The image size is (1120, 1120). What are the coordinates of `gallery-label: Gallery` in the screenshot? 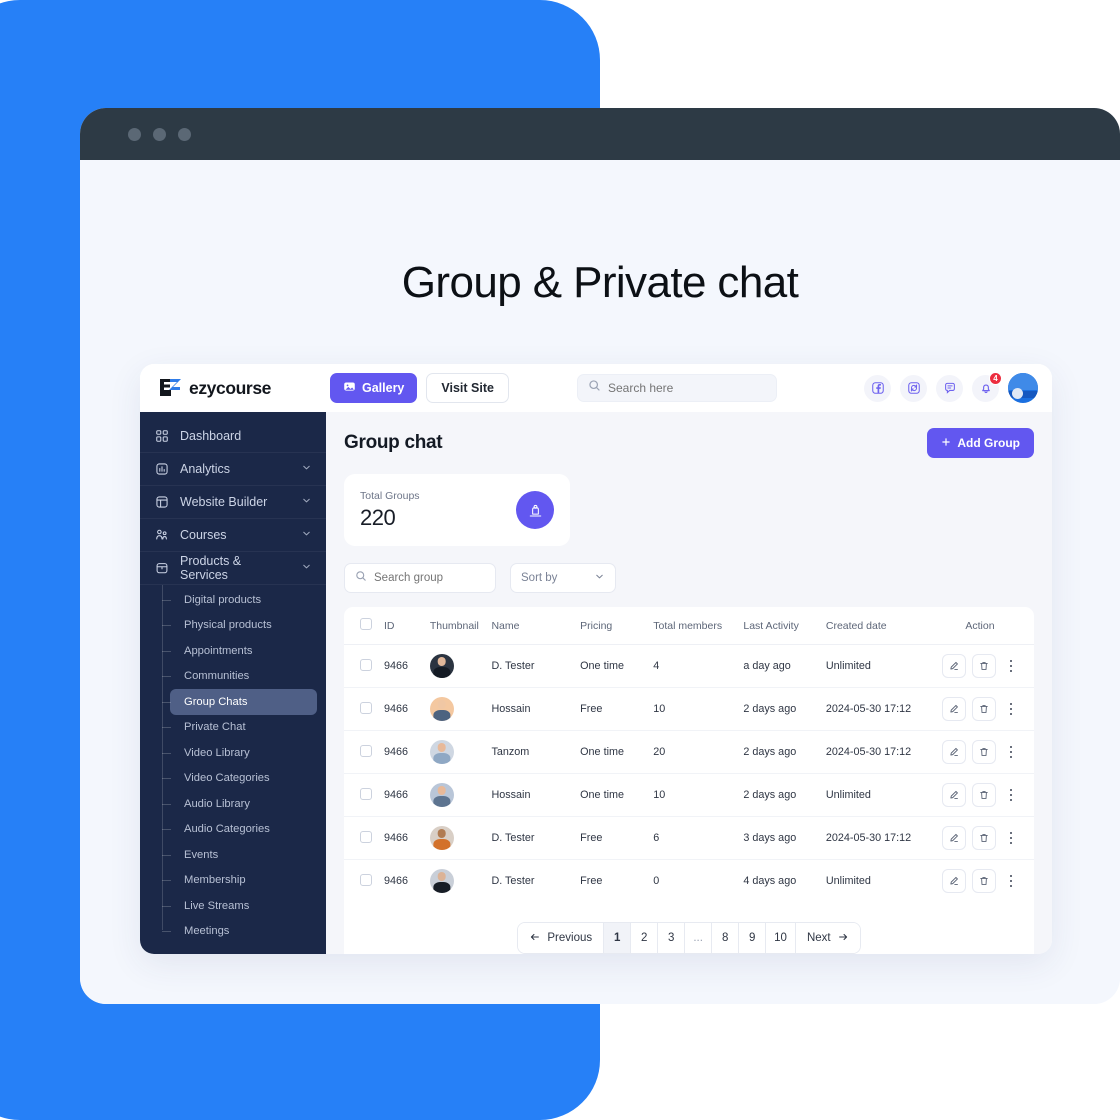 It's located at (383, 388).